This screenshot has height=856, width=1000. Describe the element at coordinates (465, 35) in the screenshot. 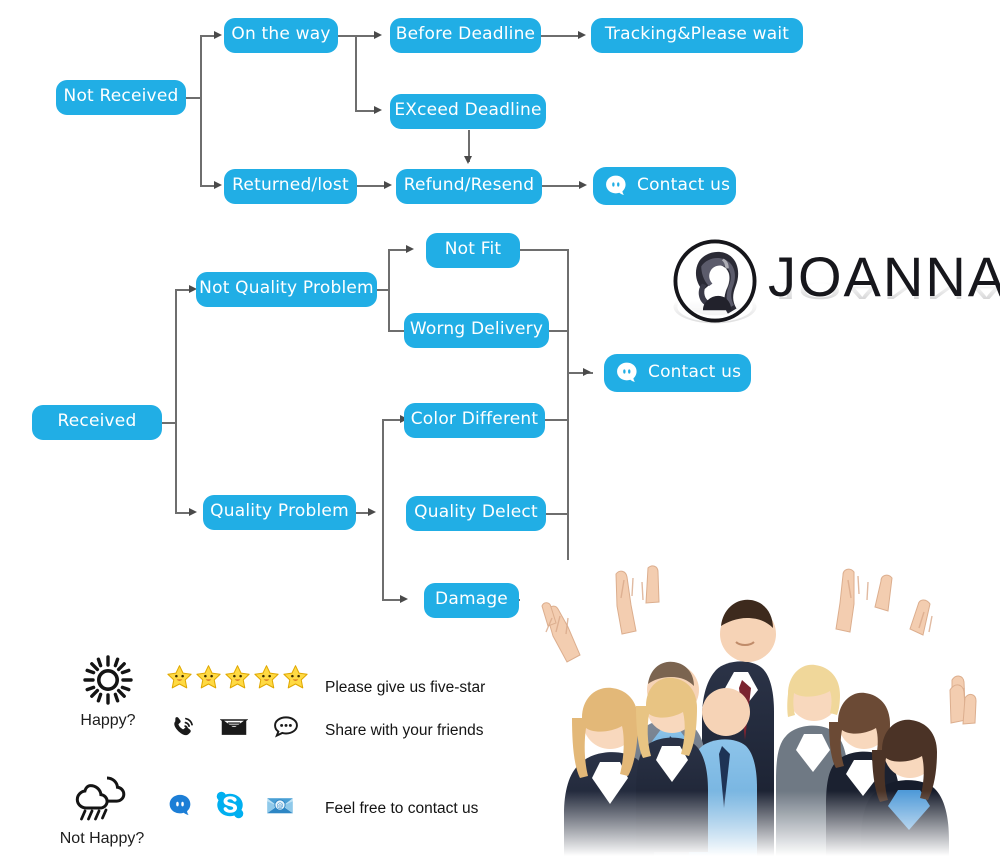

I see `node-before-deadline: Before Deadline` at that location.